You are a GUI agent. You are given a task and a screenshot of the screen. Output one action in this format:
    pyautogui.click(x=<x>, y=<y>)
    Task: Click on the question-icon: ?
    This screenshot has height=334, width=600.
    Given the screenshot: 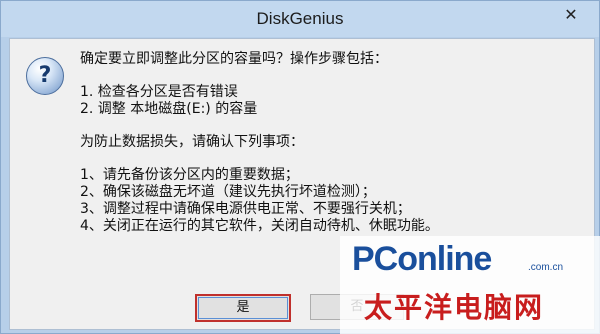 What is the action you would take?
    pyautogui.click(x=45, y=76)
    